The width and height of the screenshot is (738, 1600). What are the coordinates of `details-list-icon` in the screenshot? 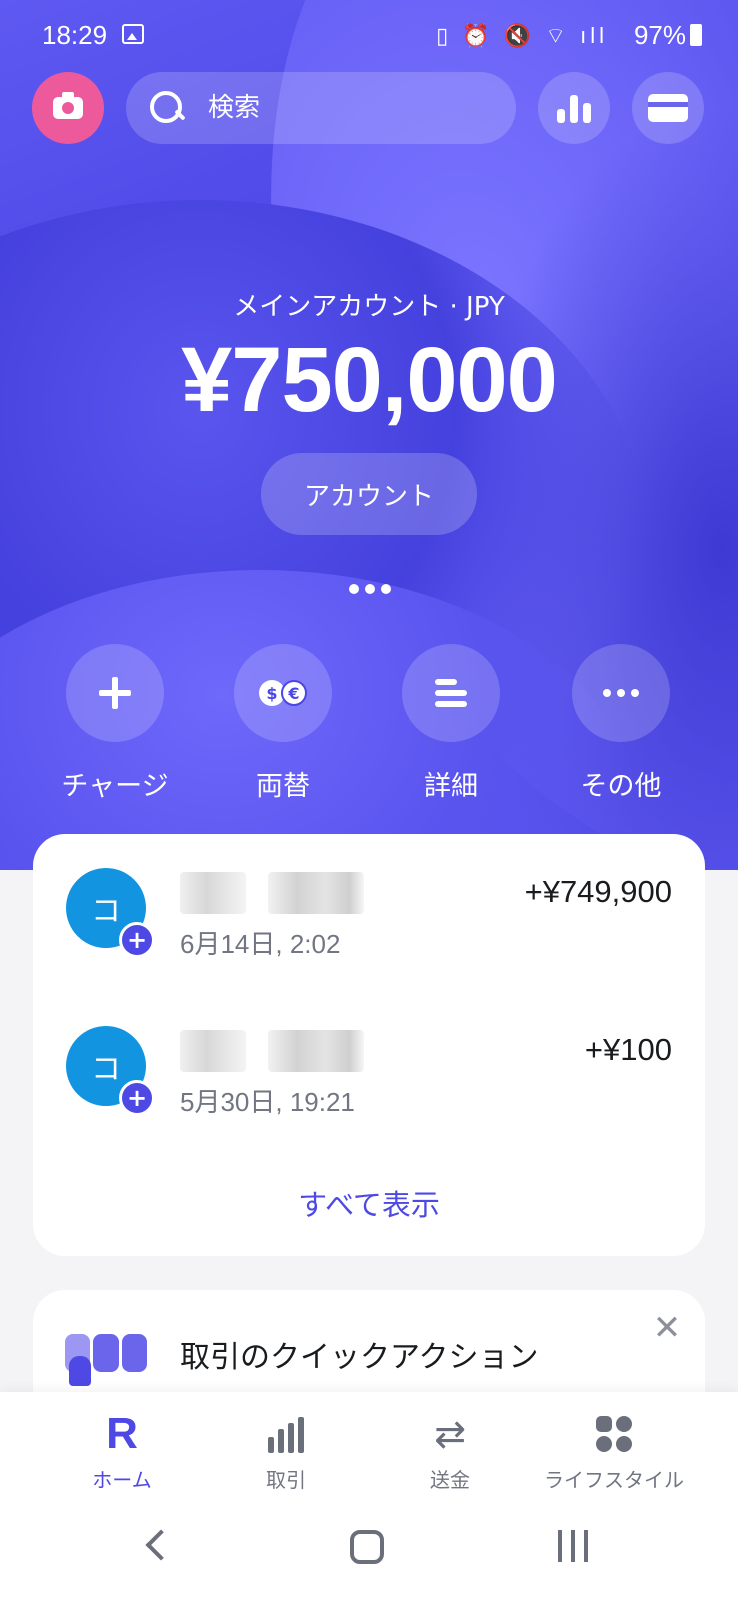 It's located at (451, 693).